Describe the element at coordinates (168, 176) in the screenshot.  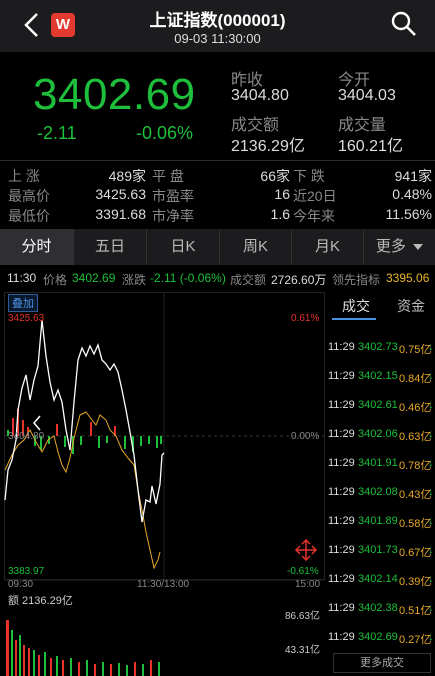
I see `row-label: 平 盘` at that location.